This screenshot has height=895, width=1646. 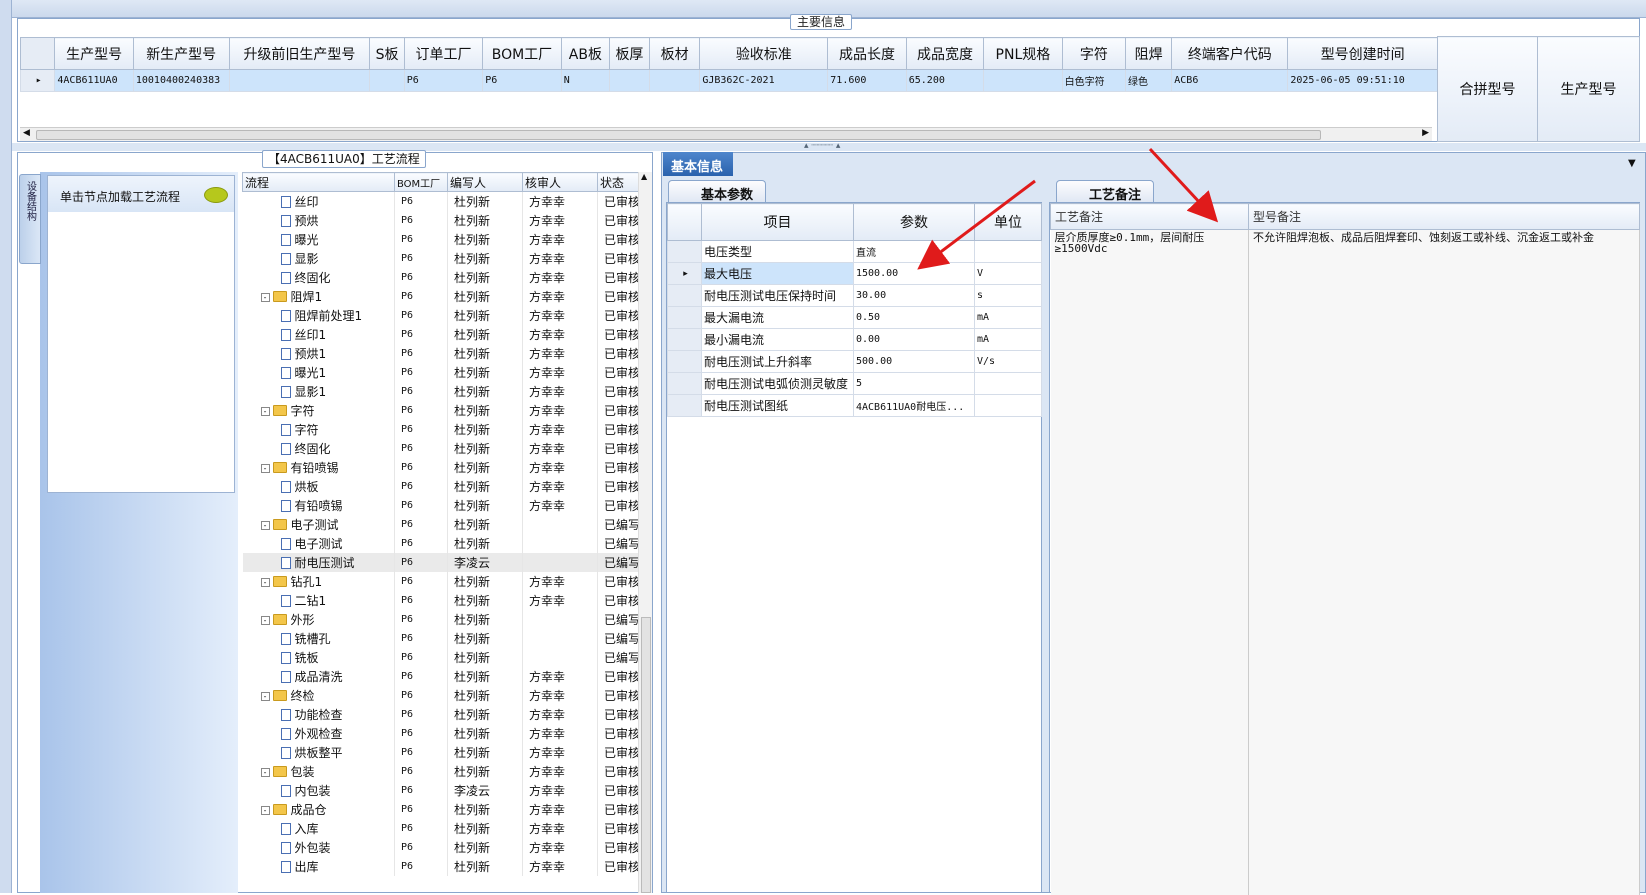 I want to click on flow-node: - 有铅喷锡, so click(x=318, y=467).